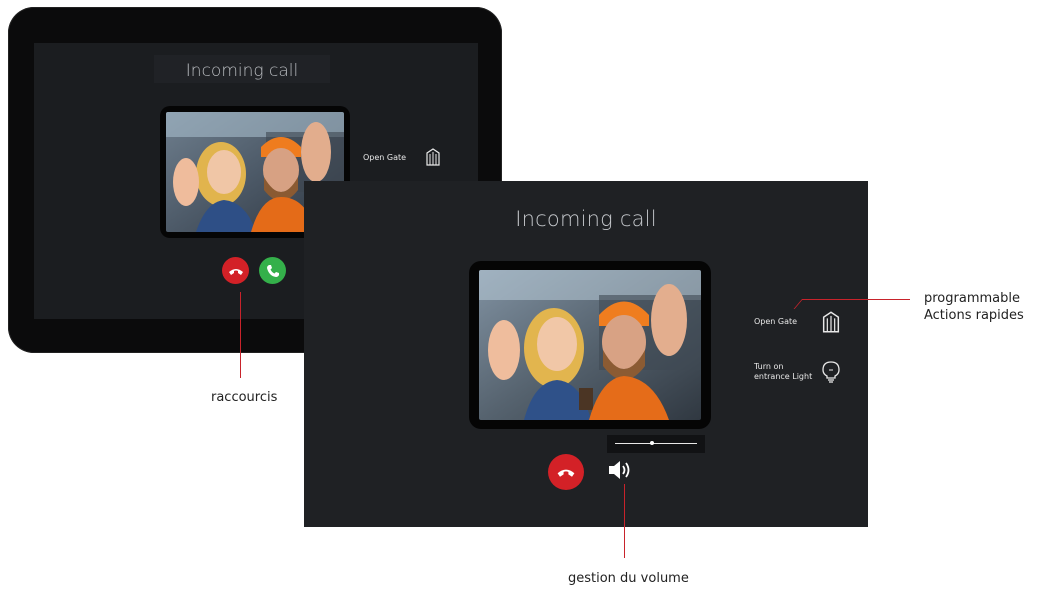 This screenshot has width=1038, height=589. I want to click on shortcuts-pointer-line, so click(240, 335).